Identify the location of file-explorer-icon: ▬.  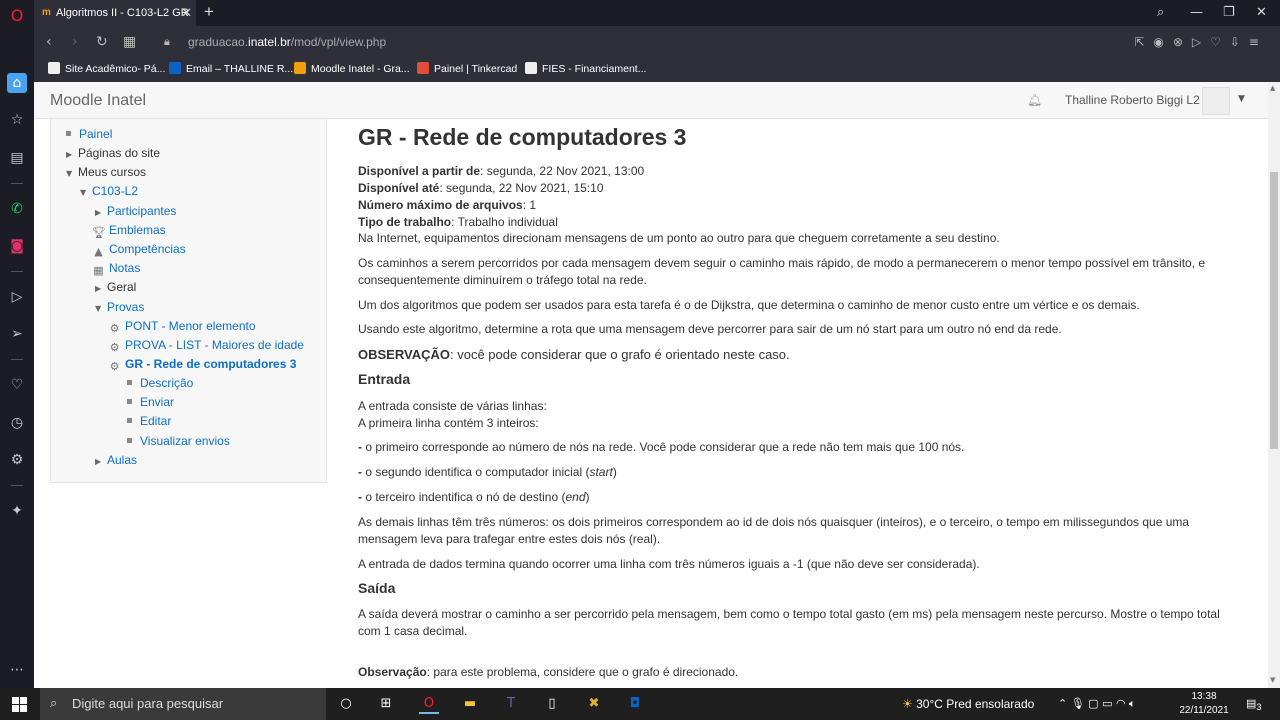
(470, 704).